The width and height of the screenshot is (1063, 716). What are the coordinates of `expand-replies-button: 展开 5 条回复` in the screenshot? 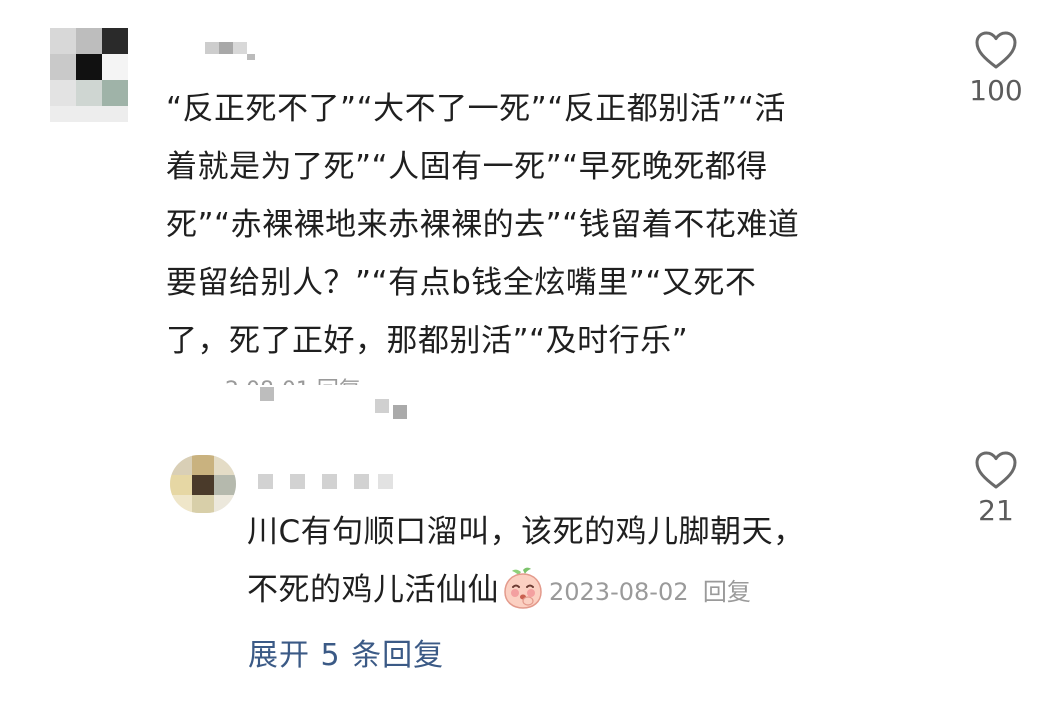 It's located at (346, 652).